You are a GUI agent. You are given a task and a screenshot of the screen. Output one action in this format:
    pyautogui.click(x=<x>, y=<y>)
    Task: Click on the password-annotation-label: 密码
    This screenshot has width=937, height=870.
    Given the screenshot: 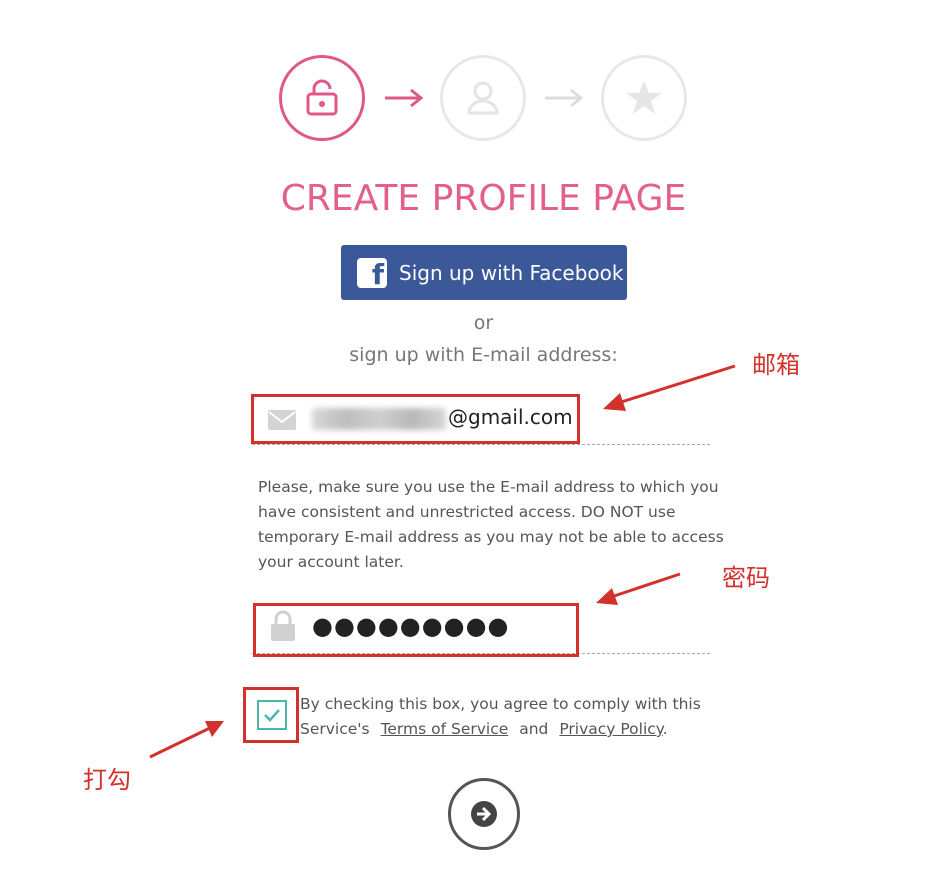 What is the action you would take?
    pyautogui.click(x=746, y=578)
    